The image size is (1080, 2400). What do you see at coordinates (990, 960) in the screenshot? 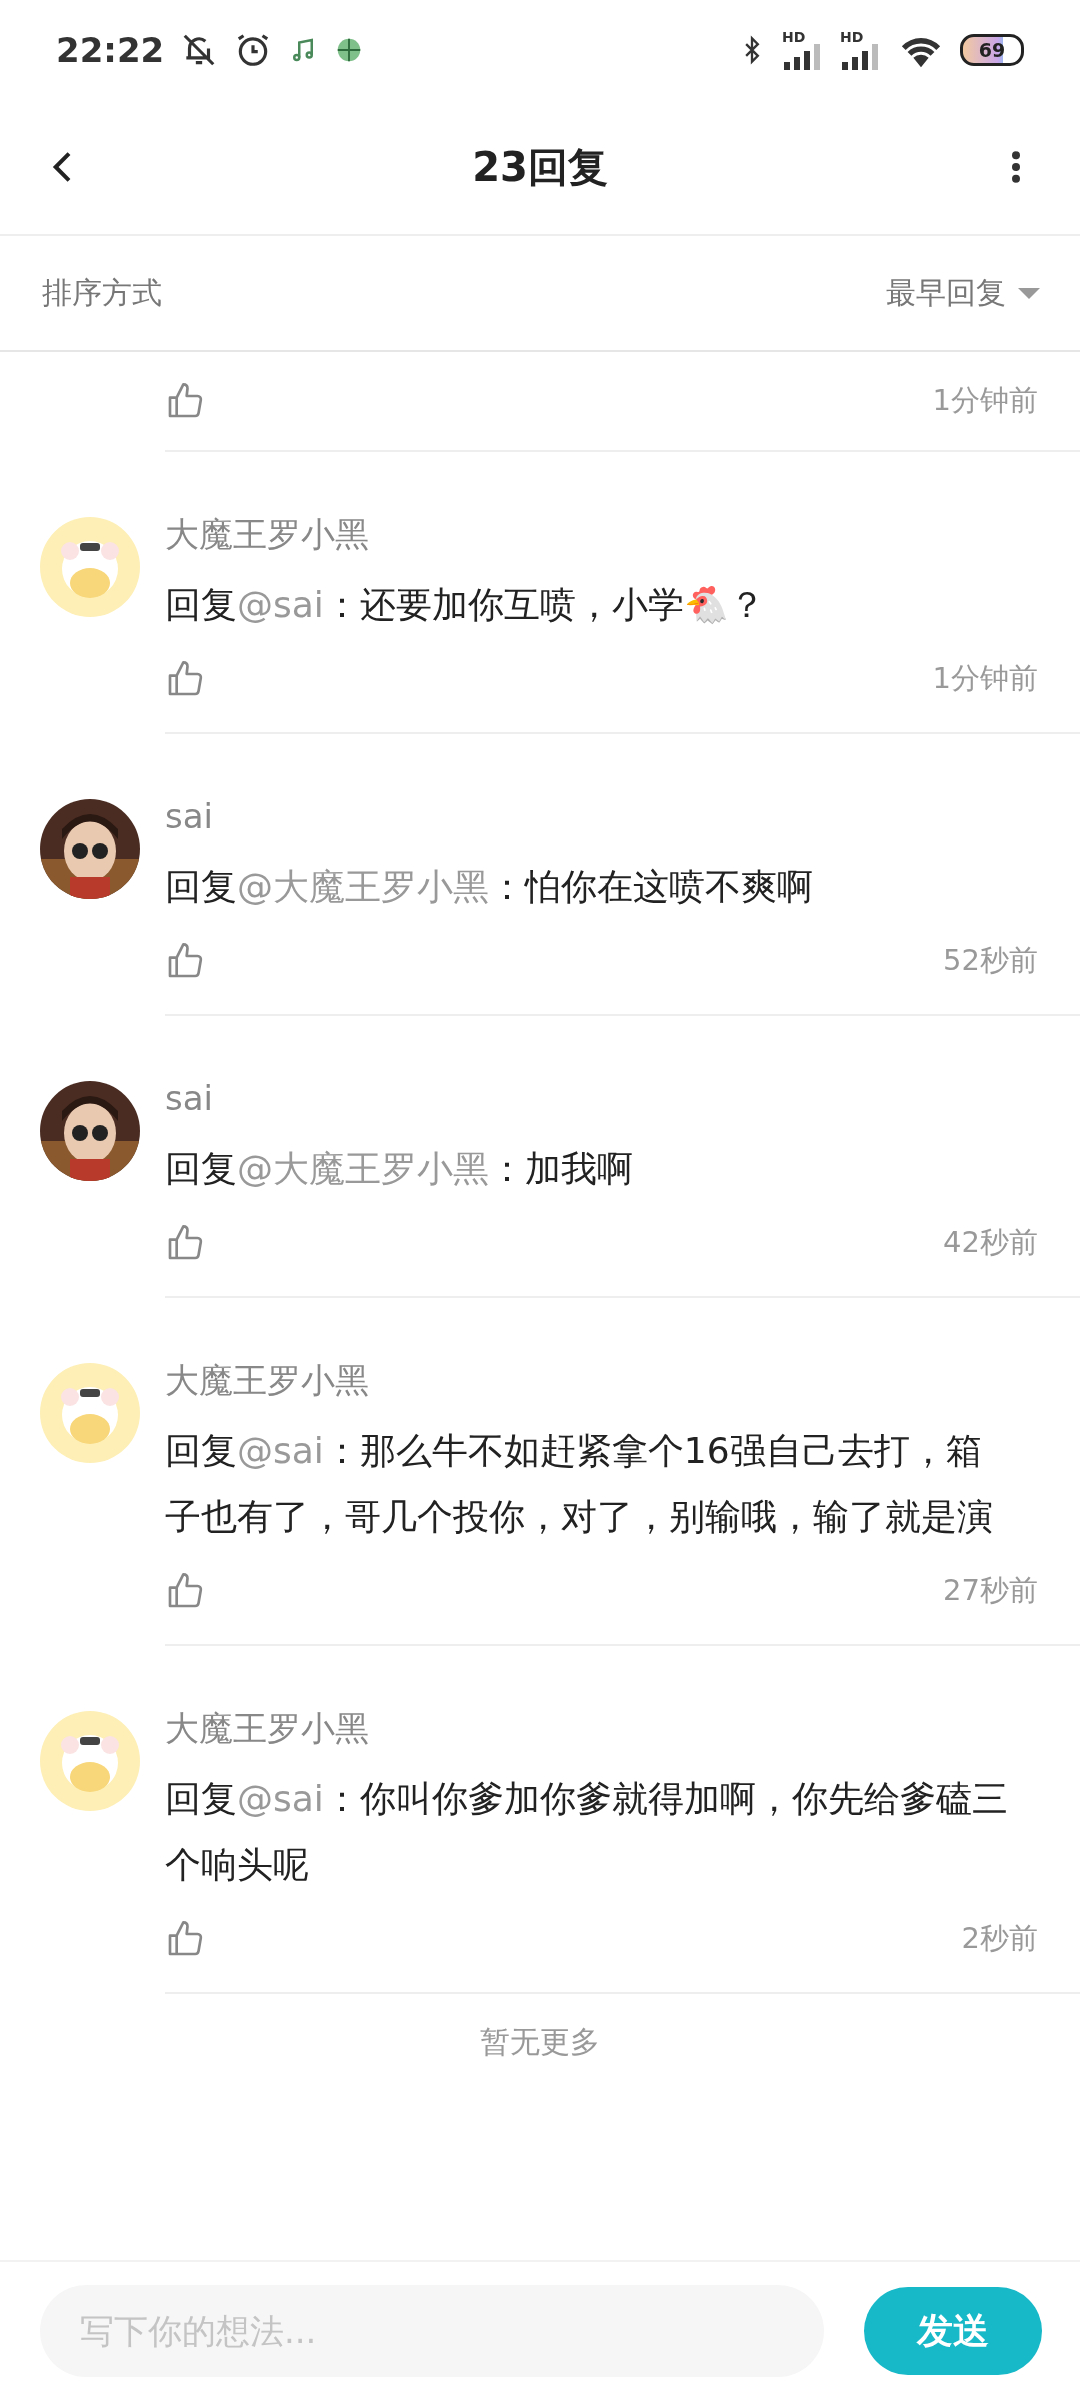
I see `comment-time: 52秒前` at bounding box center [990, 960].